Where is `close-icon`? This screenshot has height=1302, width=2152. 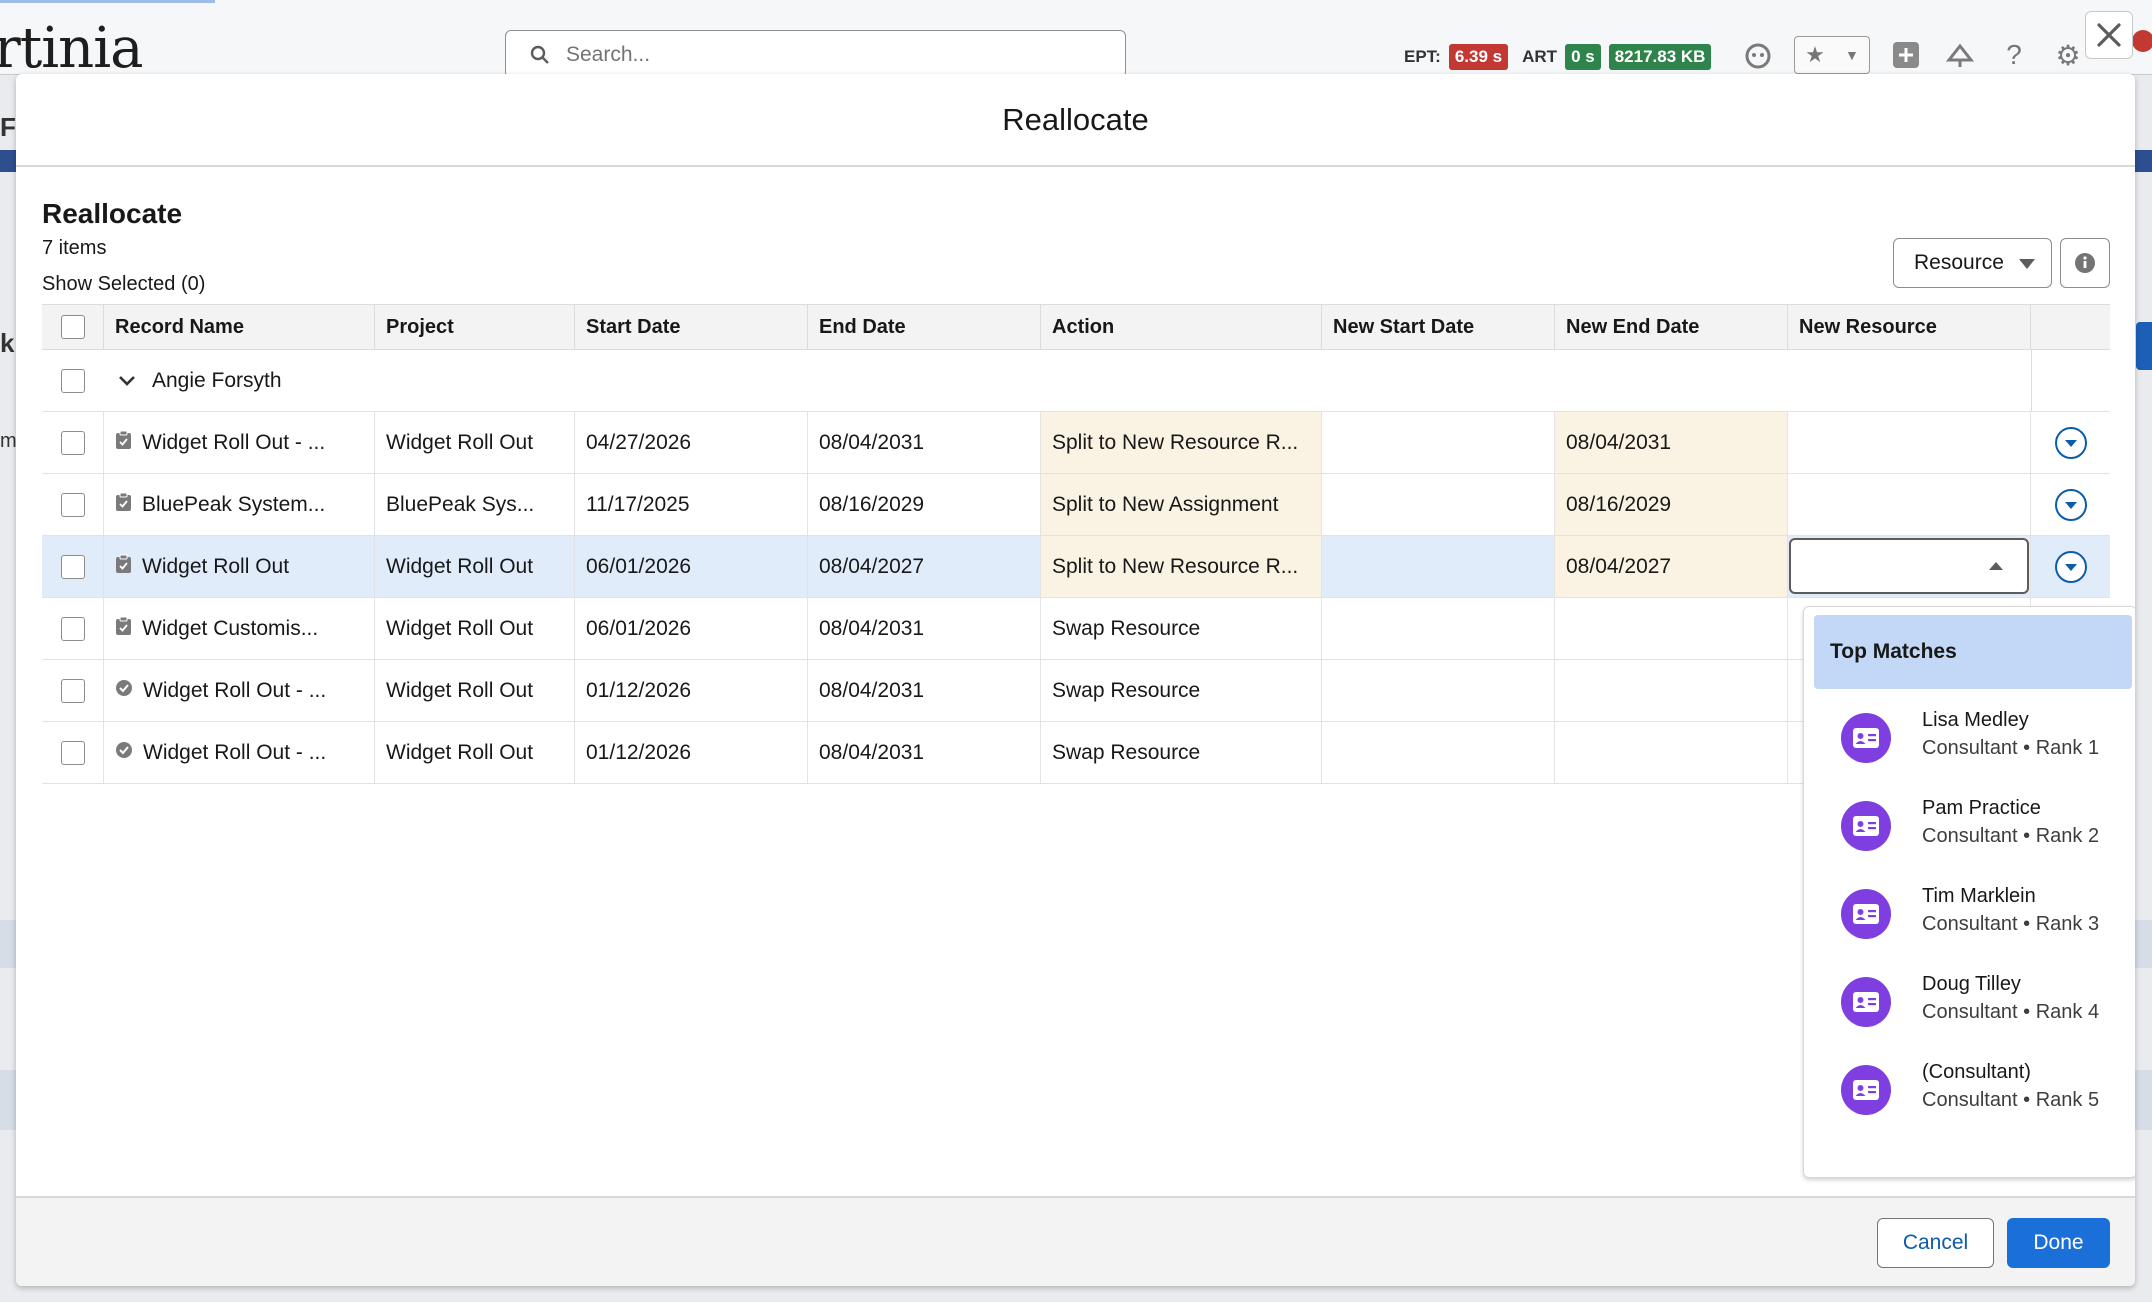 close-icon is located at coordinates (2109, 35).